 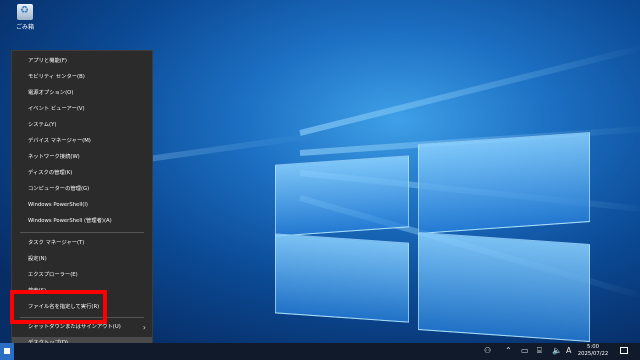 I want to click on menu-item-apps-features: アプリと機能(F), so click(x=82, y=61).